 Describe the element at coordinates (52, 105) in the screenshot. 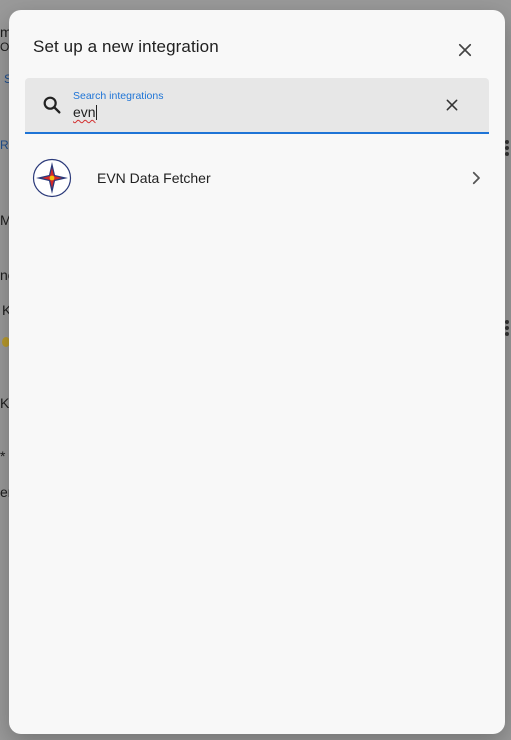

I see `search-icon` at that location.